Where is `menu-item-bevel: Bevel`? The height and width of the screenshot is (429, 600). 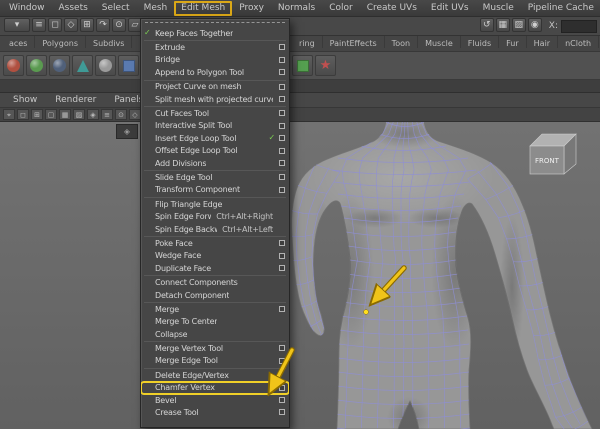
menu-item-bevel: Bevel is located at coordinates (215, 400).